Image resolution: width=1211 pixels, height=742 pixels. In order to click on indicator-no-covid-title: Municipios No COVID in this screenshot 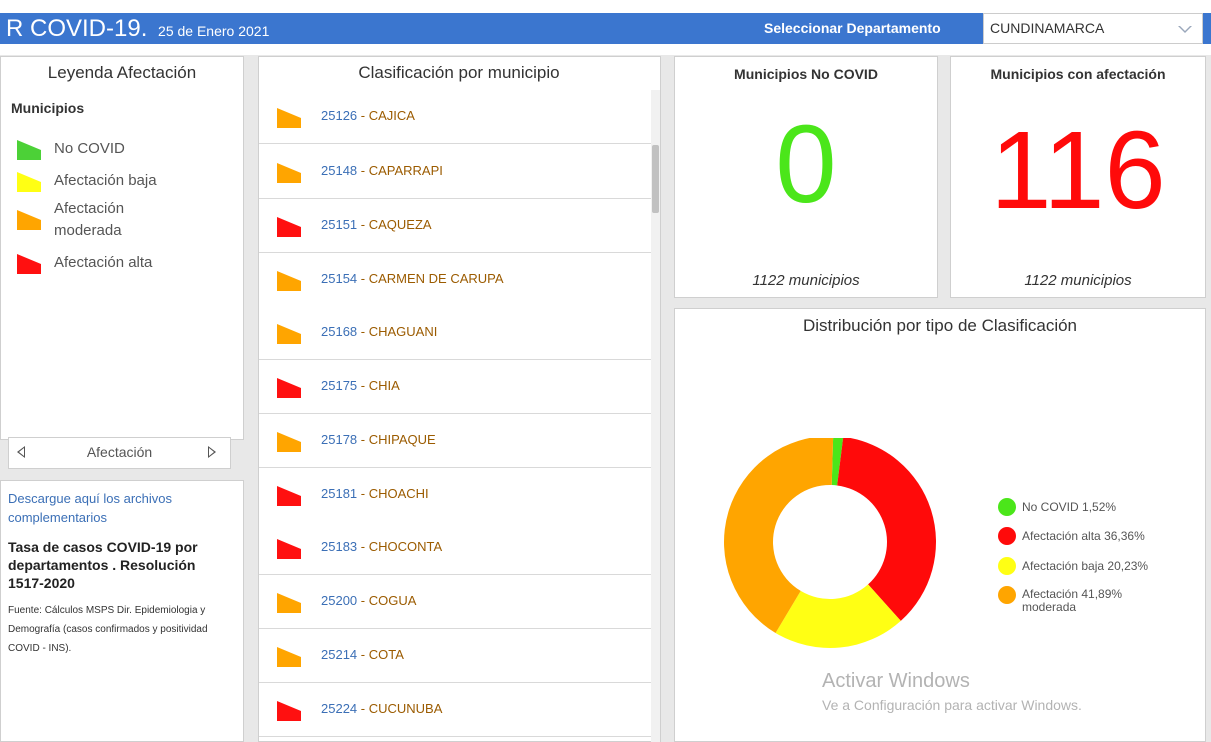, I will do `click(806, 74)`.